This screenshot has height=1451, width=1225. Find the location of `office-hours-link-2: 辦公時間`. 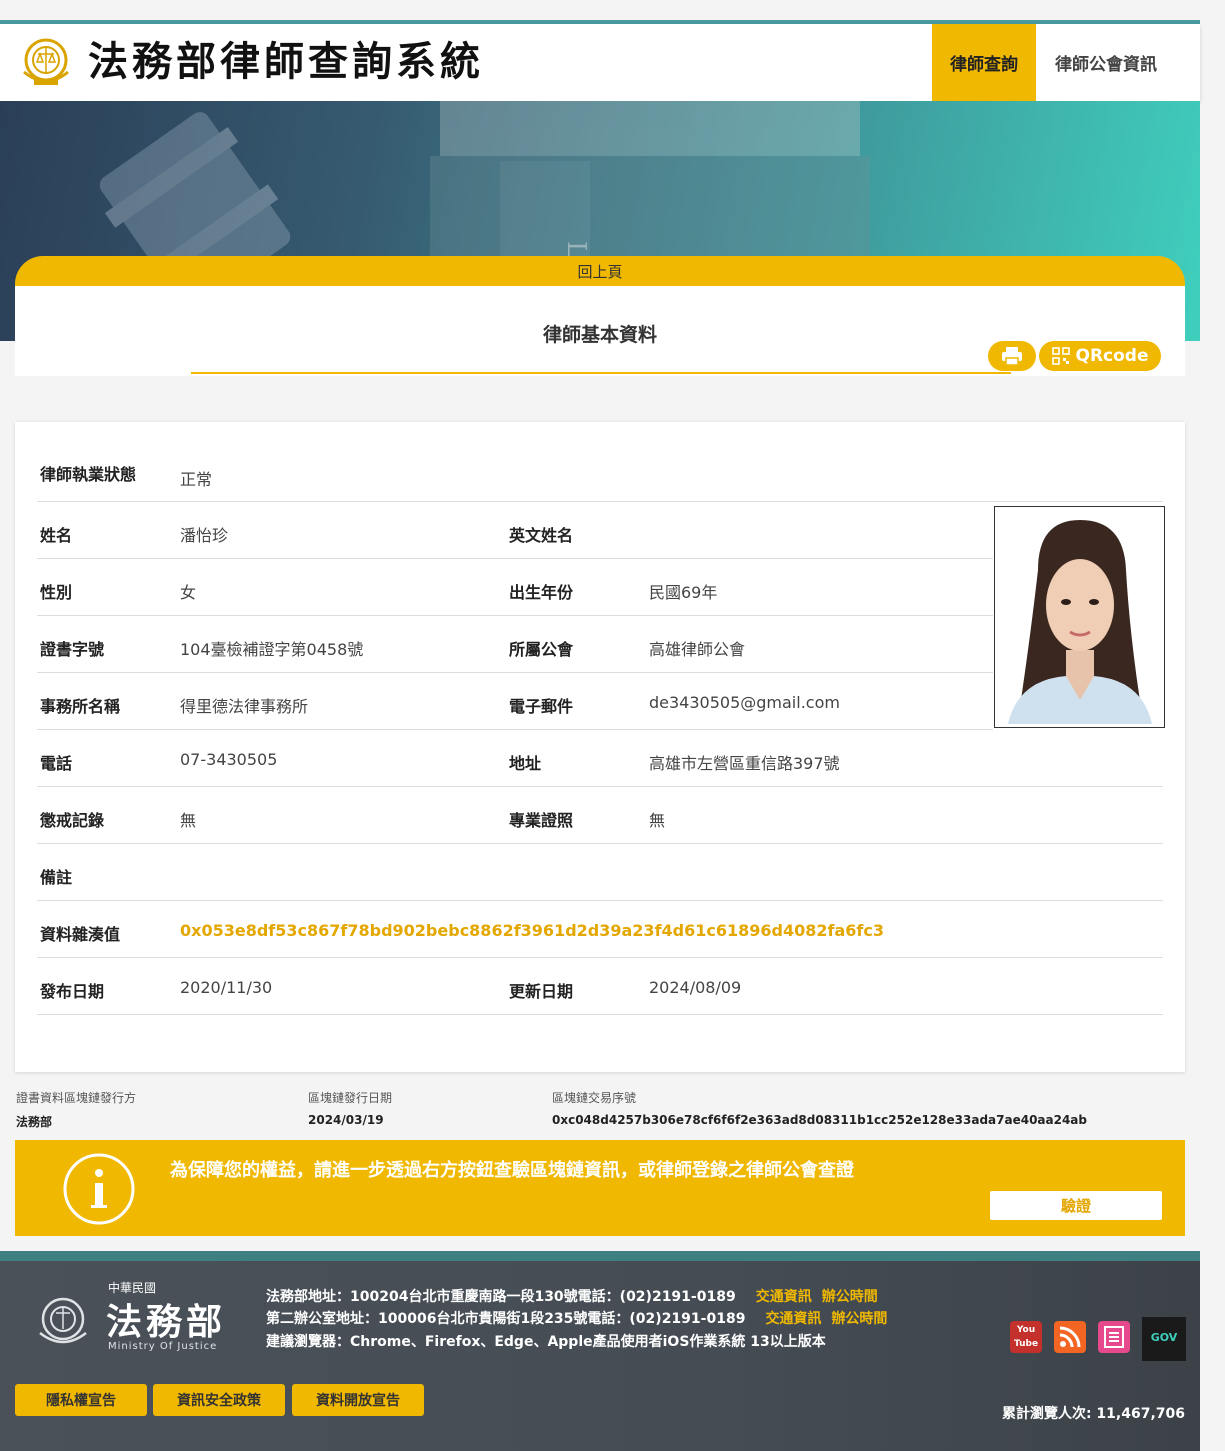

office-hours-link-2: 辦公時間 is located at coordinates (859, 1319).